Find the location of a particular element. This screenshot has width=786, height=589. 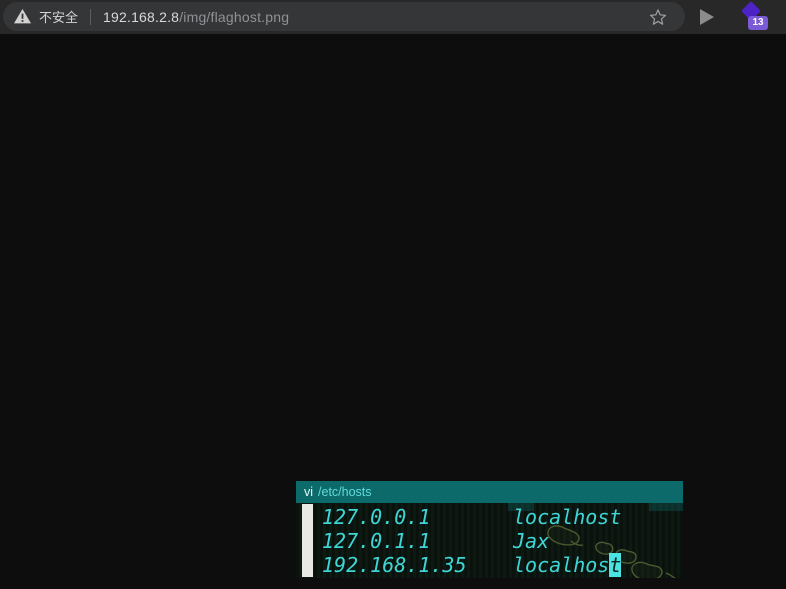

address-bar: 不安全 192.168.2.8/img/flaghost.png is located at coordinates (344, 16).